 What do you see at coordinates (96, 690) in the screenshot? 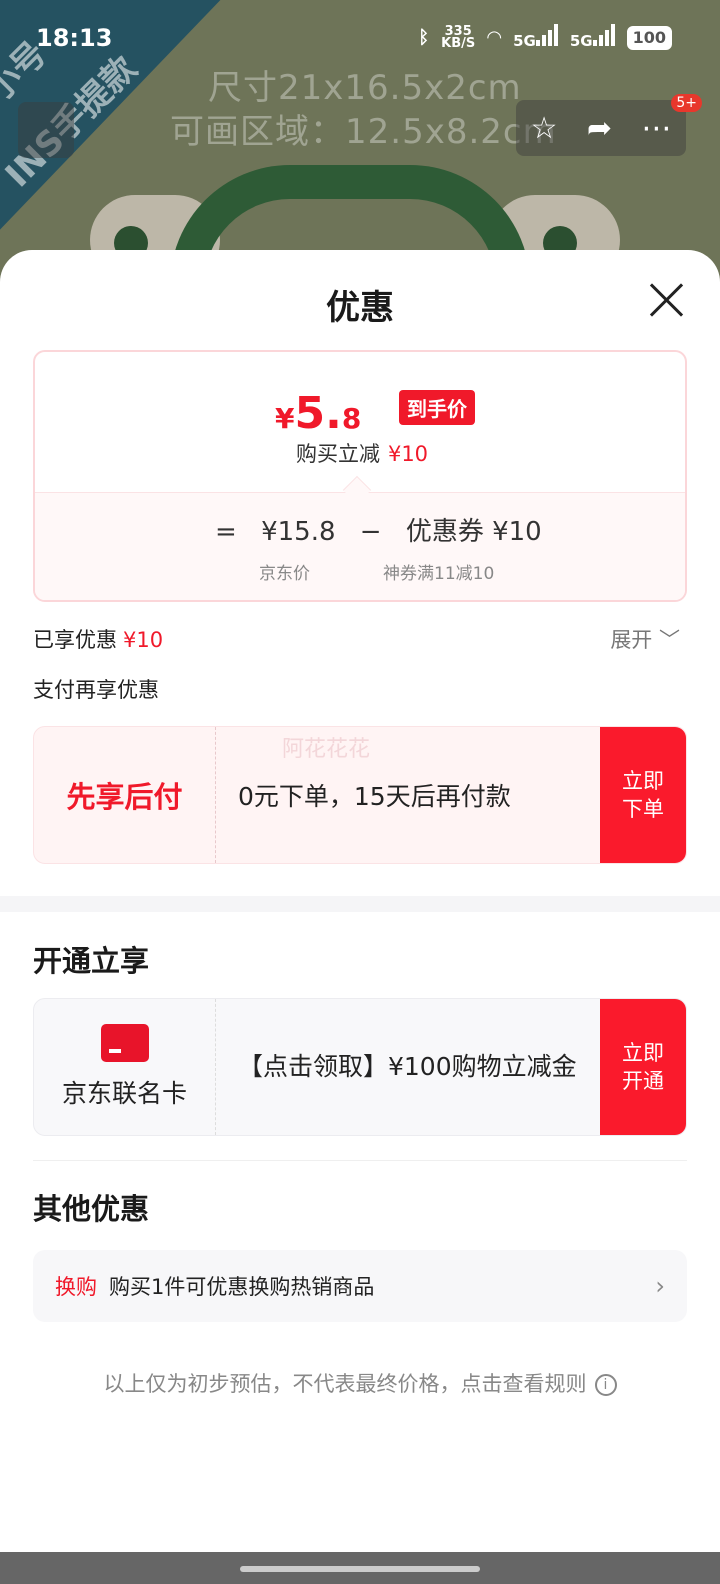
I see `pay-again-label: 支付再享优惠` at bounding box center [96, 690].